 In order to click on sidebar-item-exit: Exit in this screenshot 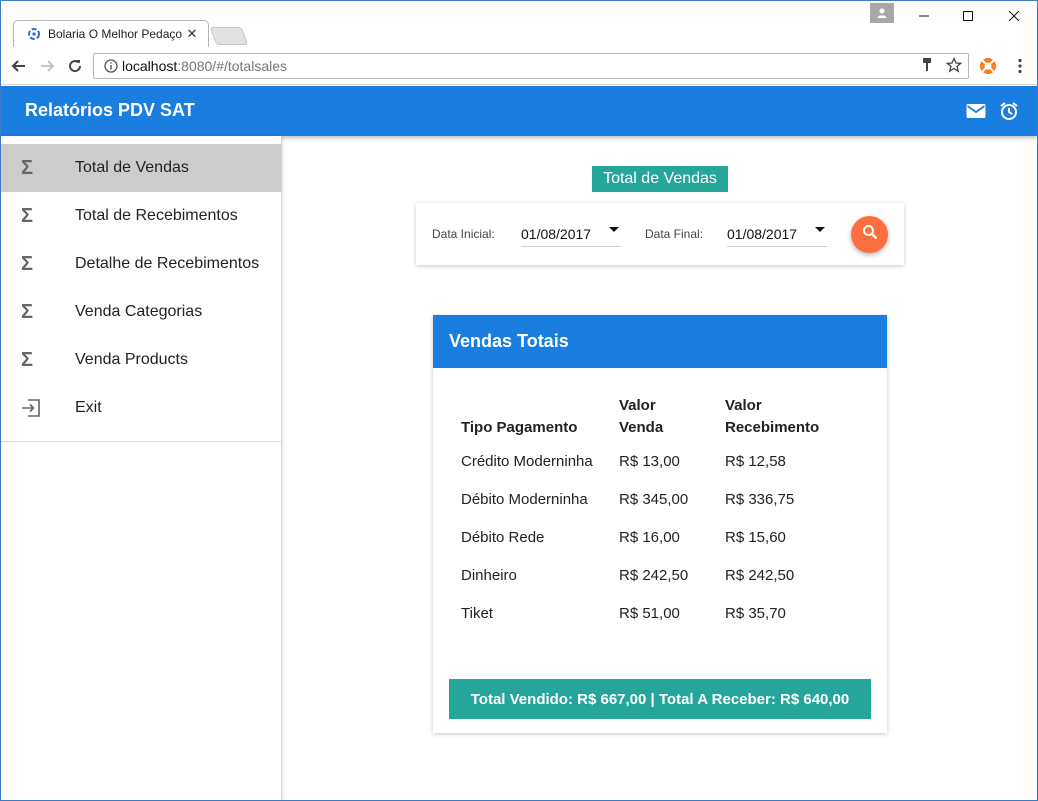, I will do `click(141, 408)`.